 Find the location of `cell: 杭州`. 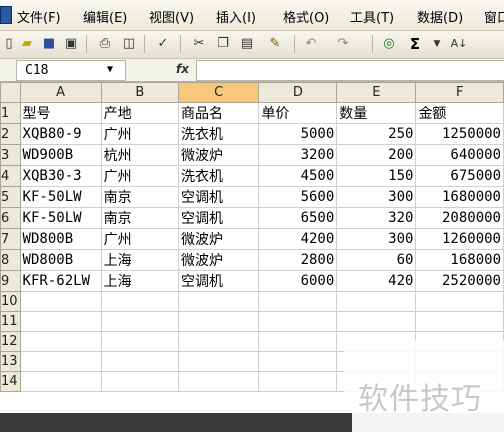

cell: 杭州 is located at coordinates (139, 155).